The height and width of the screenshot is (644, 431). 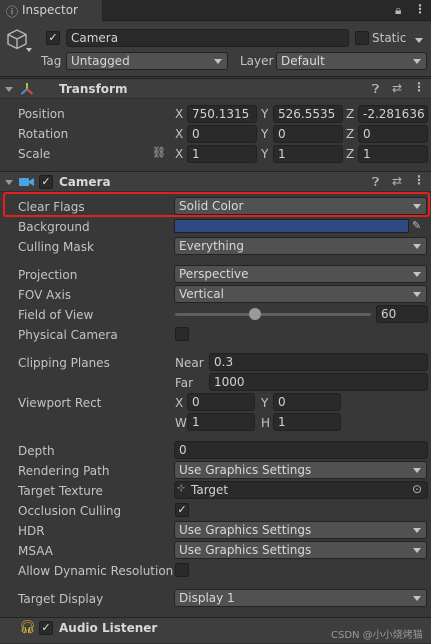 I want to click on info-icon: ⓘ, so click(x=12, y=12).